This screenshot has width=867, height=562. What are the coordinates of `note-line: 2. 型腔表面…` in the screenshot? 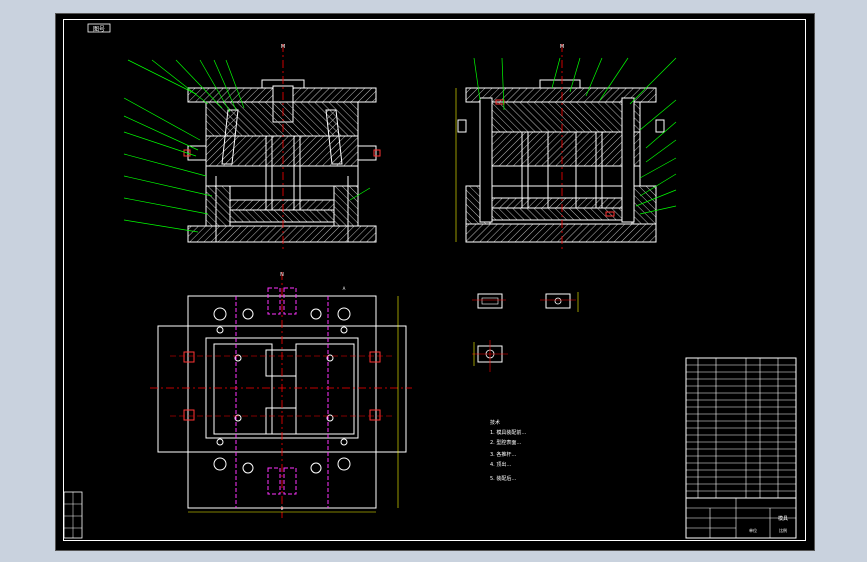 It's located at (505, 442).